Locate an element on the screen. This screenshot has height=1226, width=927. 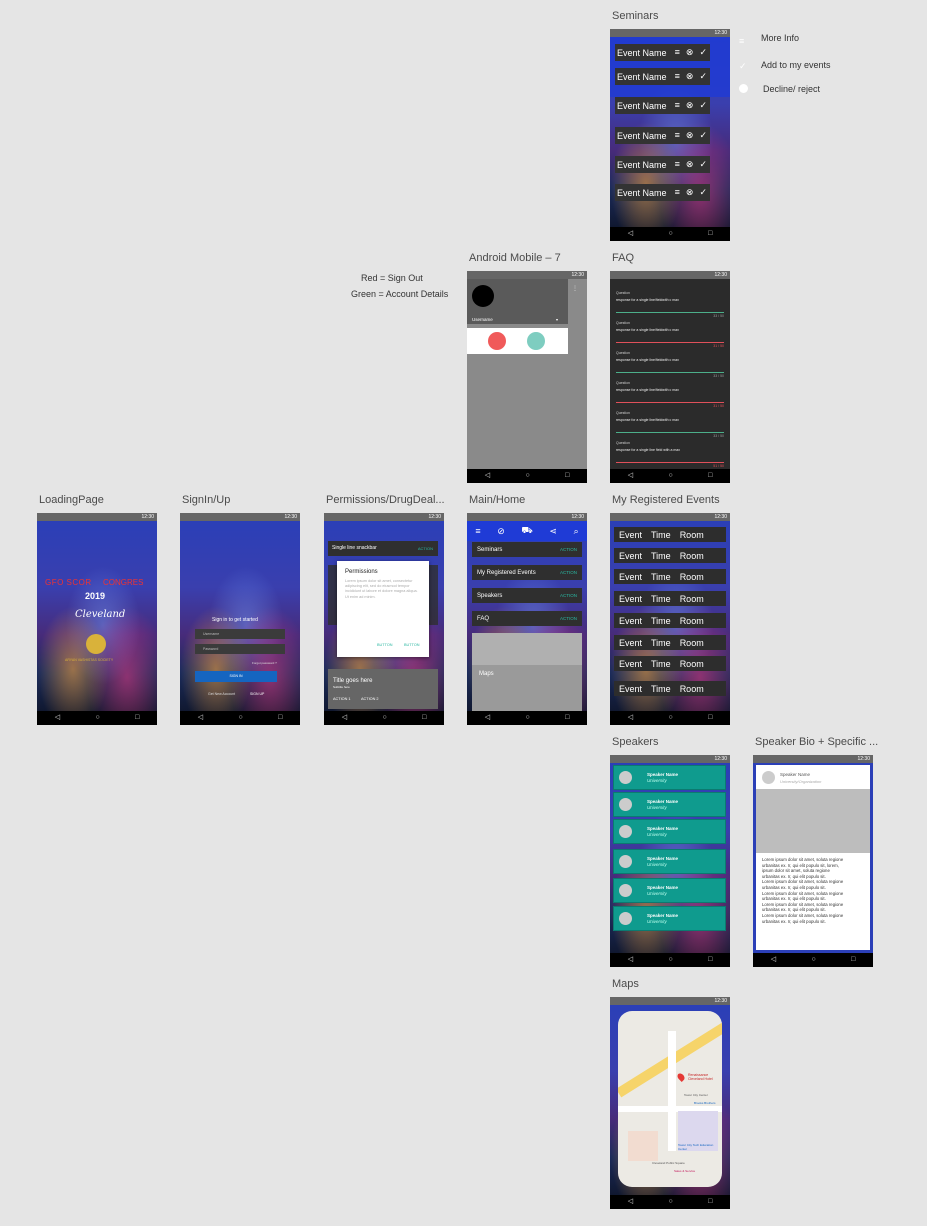
card-action-1: ACTION 1 is located at coordinates (342, 699).